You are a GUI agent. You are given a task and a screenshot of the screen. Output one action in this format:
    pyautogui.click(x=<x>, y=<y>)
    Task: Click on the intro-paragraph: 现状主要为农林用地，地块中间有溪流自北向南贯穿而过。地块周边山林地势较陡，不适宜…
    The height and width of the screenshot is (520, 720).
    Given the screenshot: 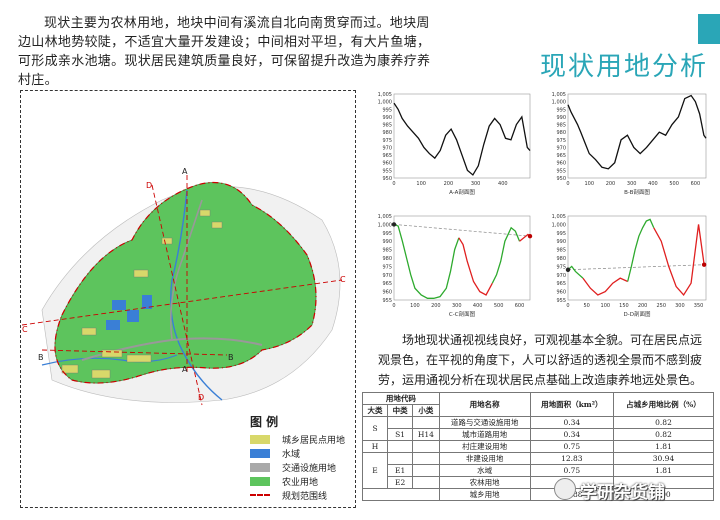 What is the action you would take?
    pyautogui.click(x=224, y=52)
    